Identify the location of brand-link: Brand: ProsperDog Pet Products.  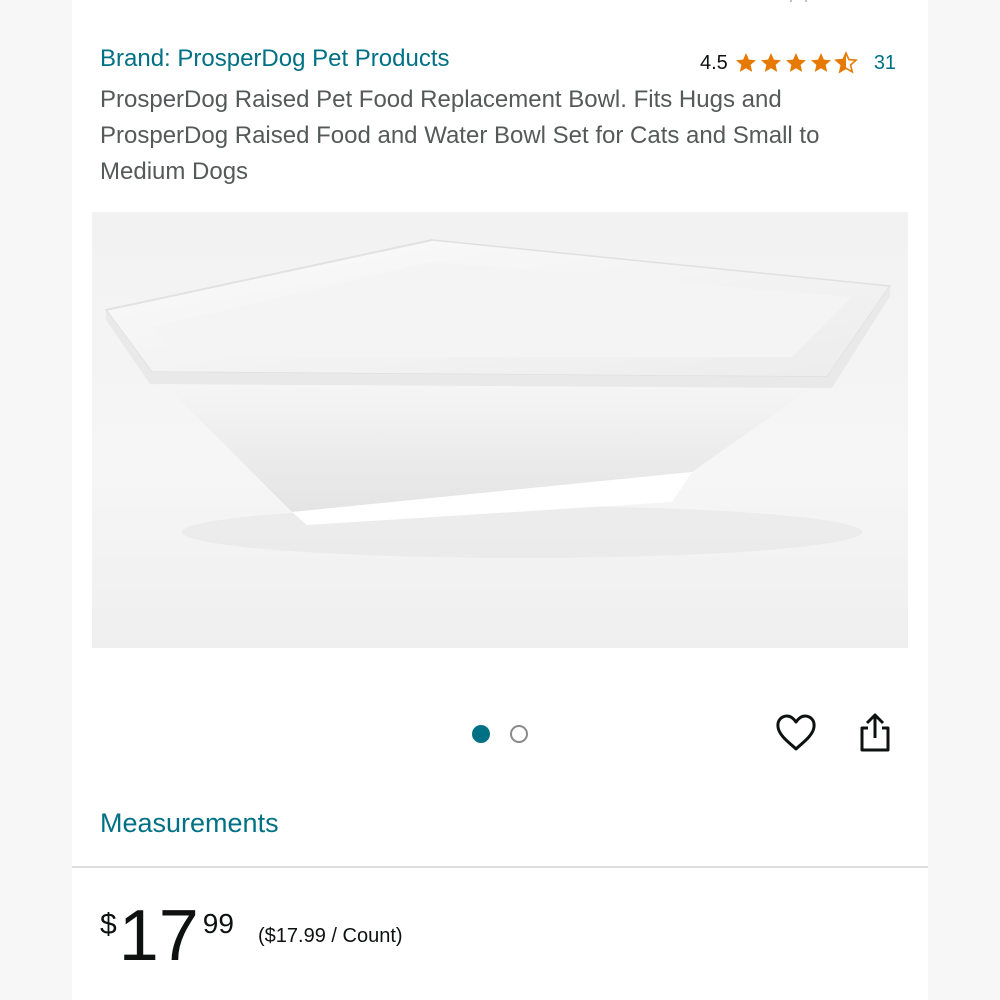
(275, 59).